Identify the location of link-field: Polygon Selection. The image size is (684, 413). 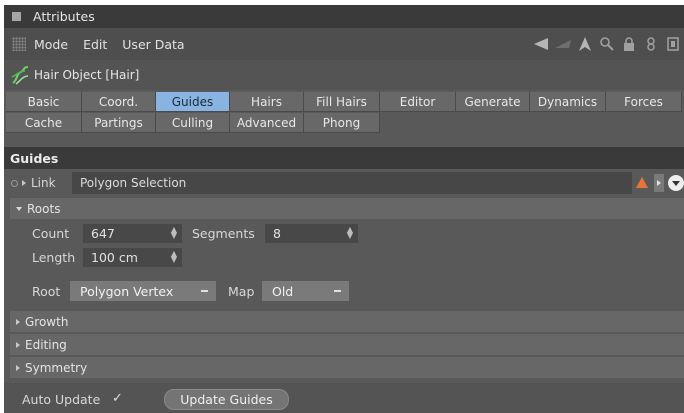
(352, 183).